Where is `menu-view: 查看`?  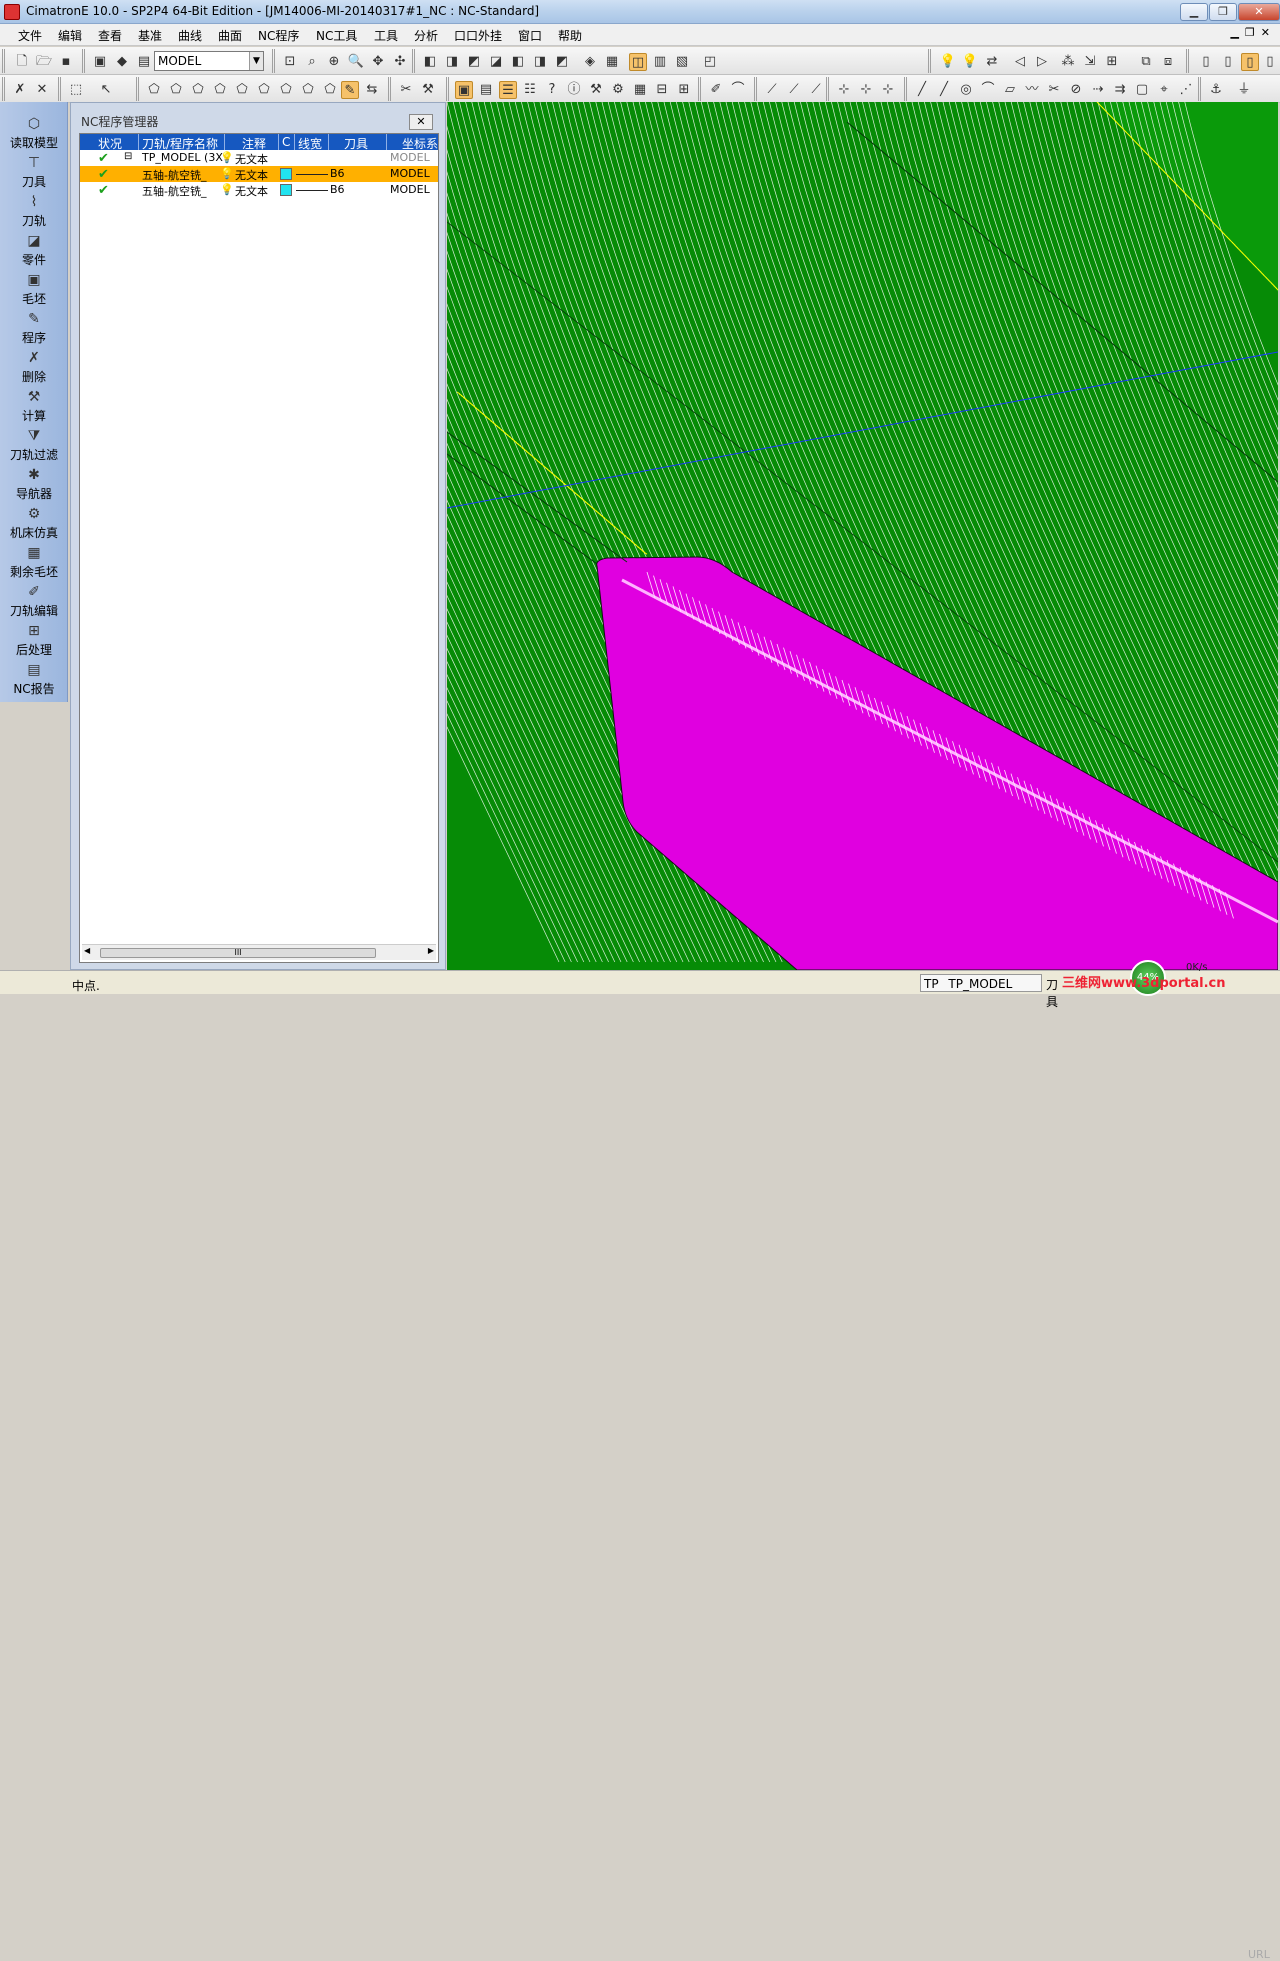
menu-view: 查看 is located at coordinates (110, 35).